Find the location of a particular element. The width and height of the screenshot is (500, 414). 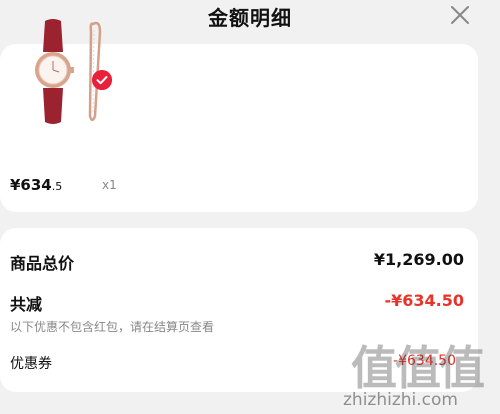

total-price-label: 商品总价 is located at coordinates (42, 263).